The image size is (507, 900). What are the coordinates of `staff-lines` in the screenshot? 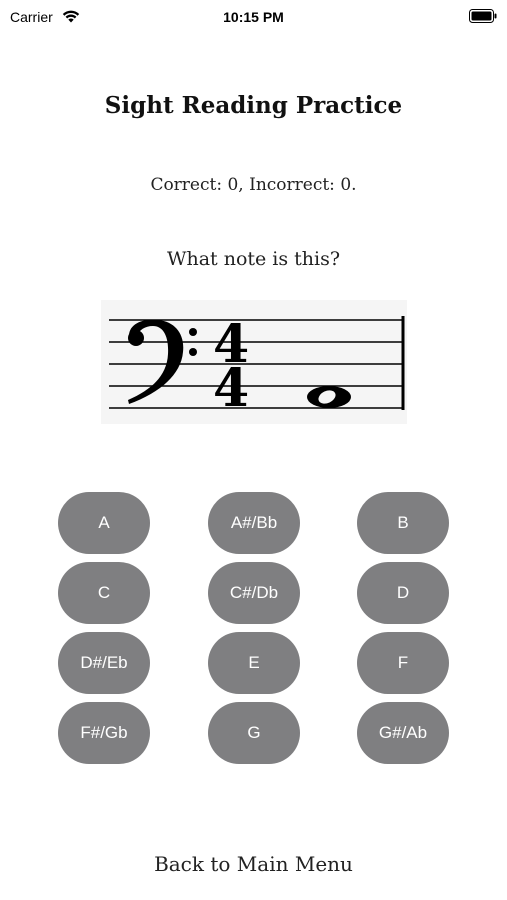 It's located at (256, 364).